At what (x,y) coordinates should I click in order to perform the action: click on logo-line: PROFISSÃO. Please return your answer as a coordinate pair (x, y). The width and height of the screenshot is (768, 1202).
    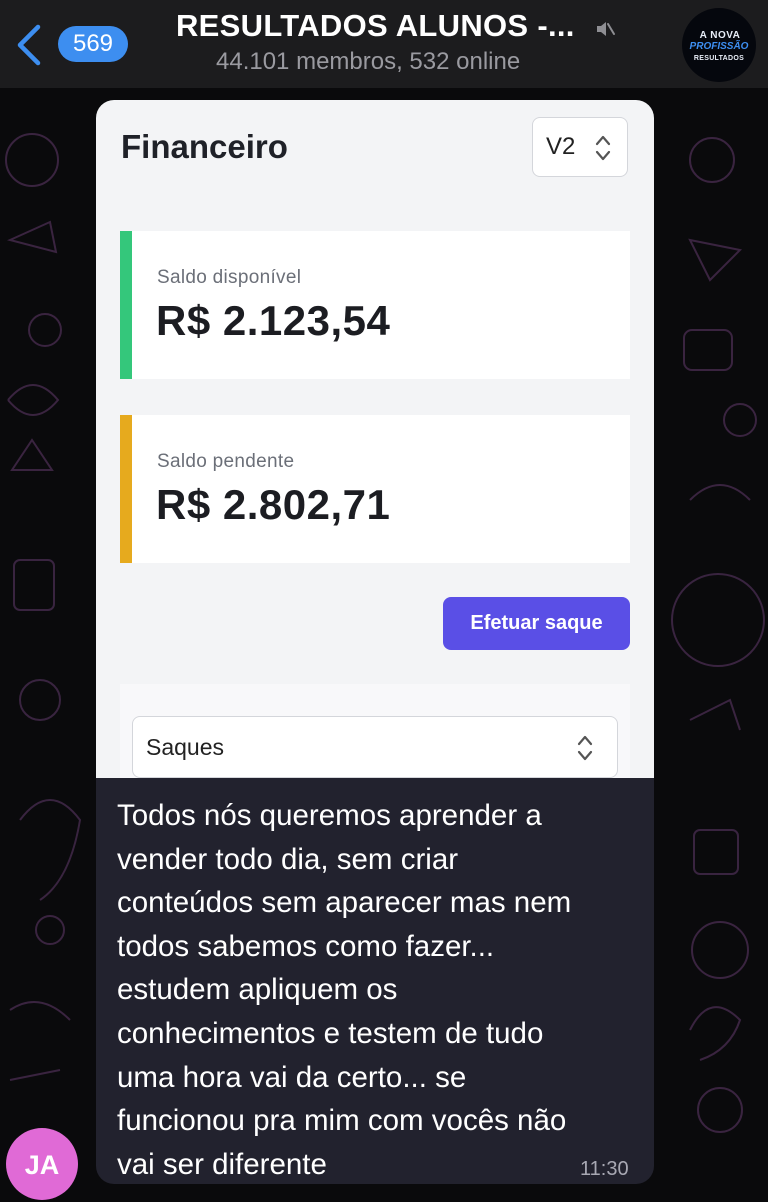
    Looking at the image, I should click on (719, 46).